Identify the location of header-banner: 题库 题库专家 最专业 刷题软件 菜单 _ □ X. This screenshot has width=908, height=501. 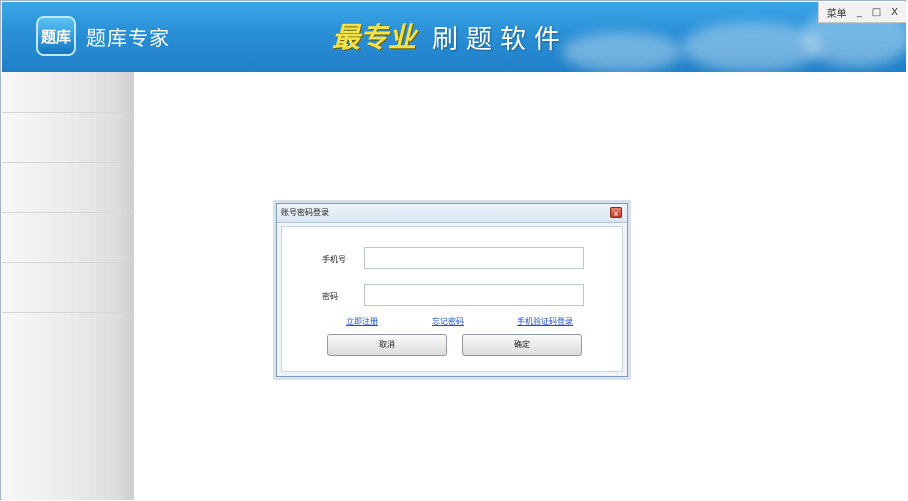
(454, 37).